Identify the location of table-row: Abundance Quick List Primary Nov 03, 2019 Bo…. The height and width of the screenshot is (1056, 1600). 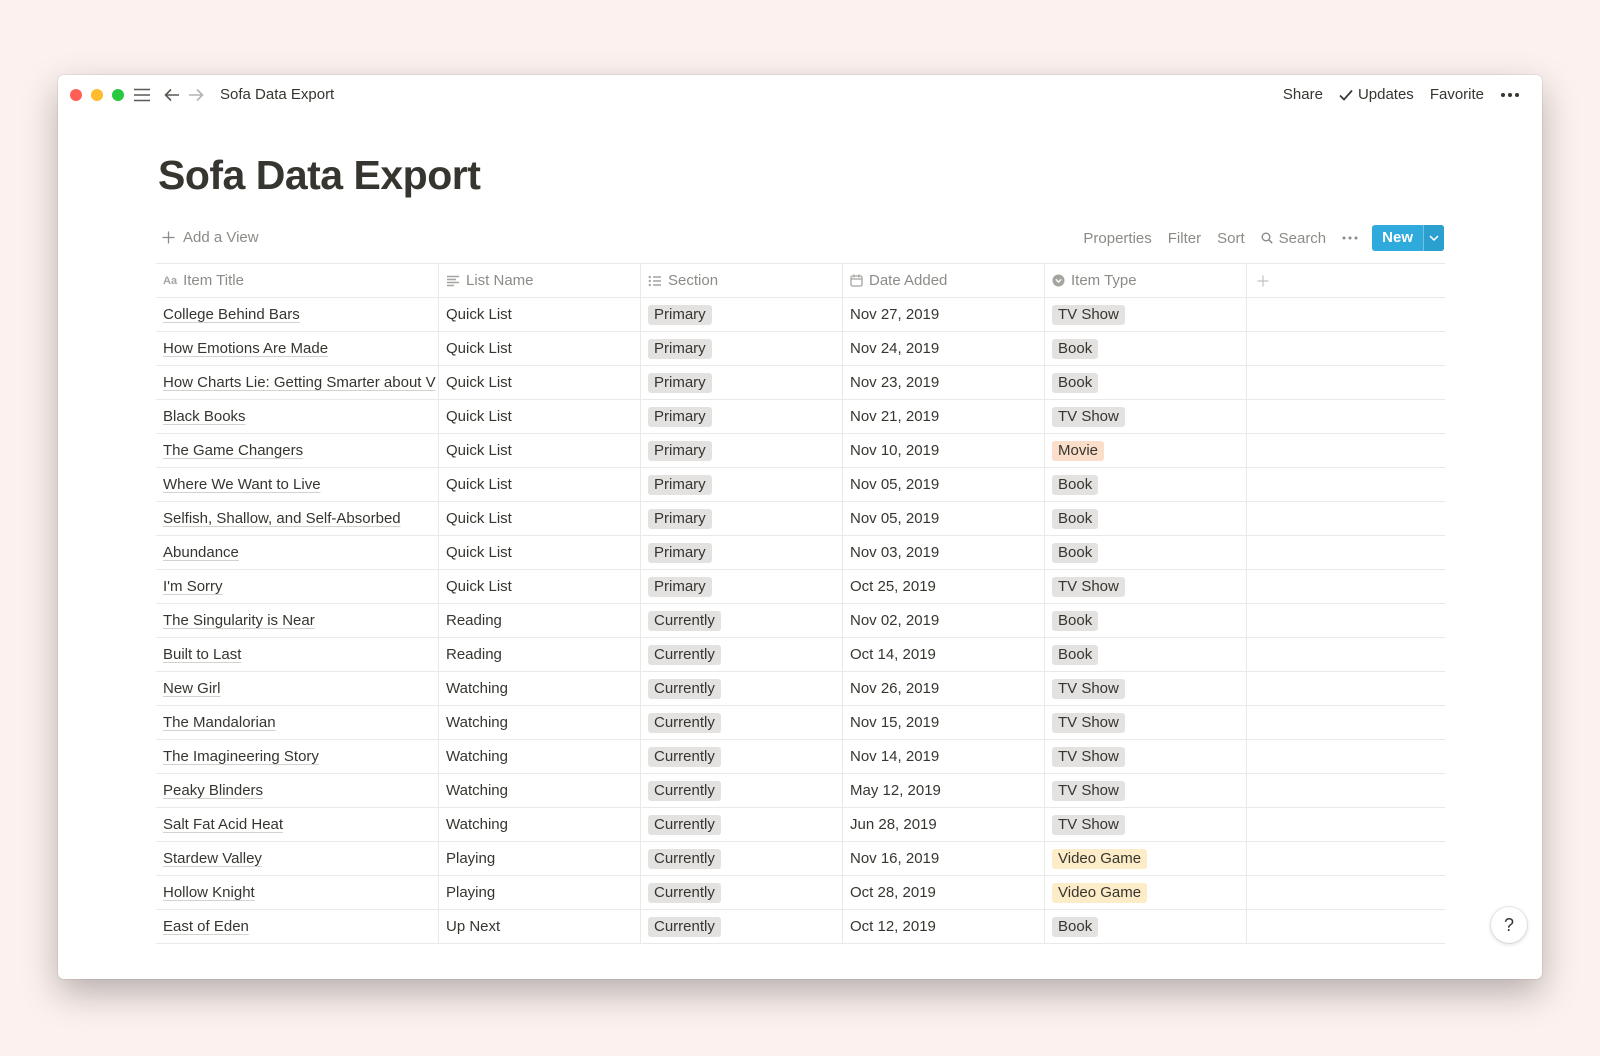
(800, 553).